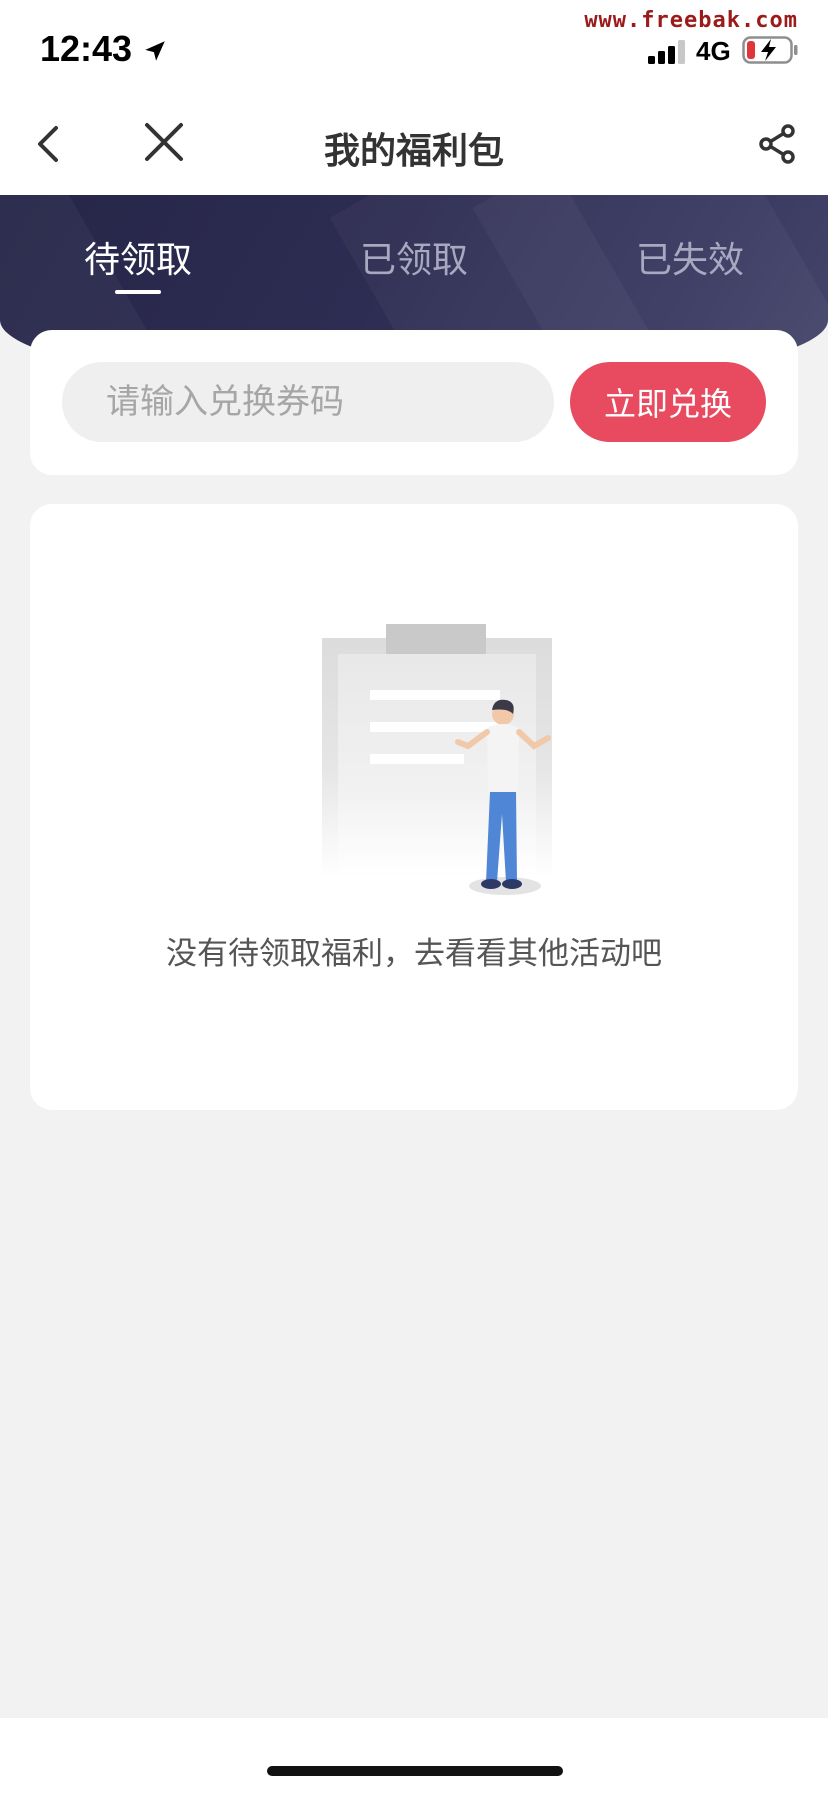  What do you see at coordinates (138, 257) in the screenshot?
I see `tab-pending: 待领取` at bounding box center [138, 257].